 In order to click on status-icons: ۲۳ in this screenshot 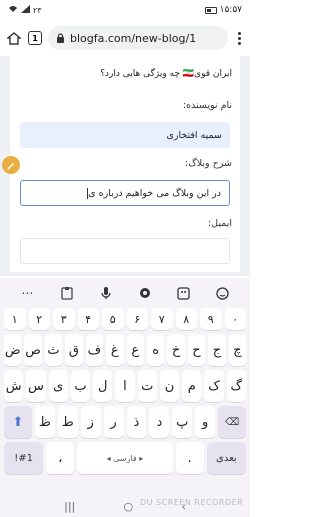, I will do `click(25, 10)`.